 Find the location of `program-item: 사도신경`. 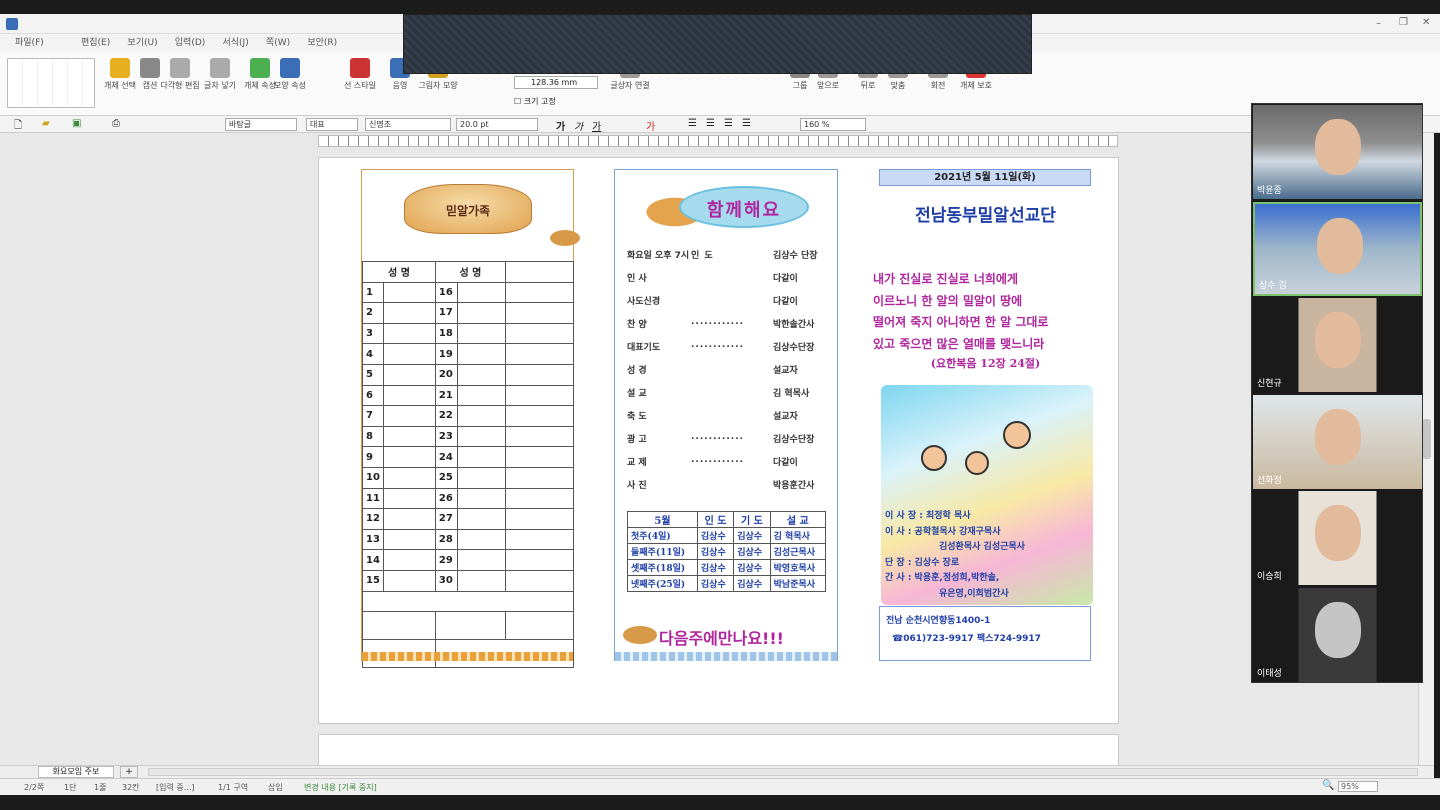

program-item: 사도신경 is located at coordinates (644, 302).